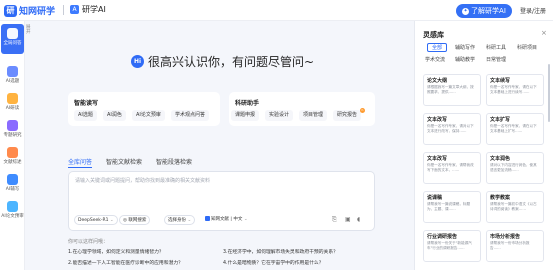  Describe the element at coordinates (527, 47) in the screenshot. I see `panel-tab-research-projects: 科研项目` at that location.